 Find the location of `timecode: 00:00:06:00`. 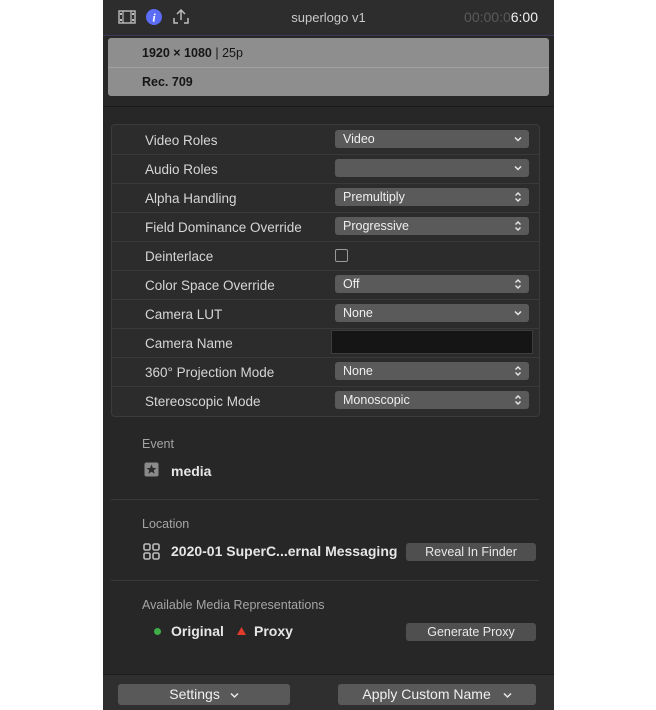

timecode: 00:00:06:00 is located at coordinates (501, 17).